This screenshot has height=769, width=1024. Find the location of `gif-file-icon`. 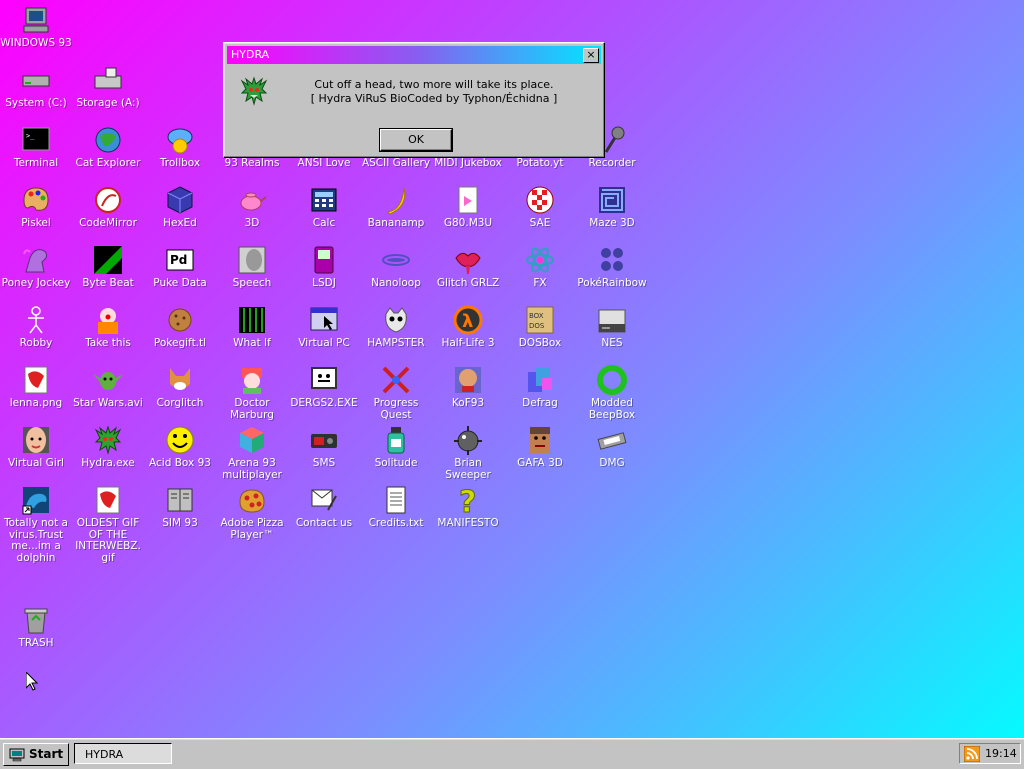

gif-file-icon is located at coordinates (108, 500).